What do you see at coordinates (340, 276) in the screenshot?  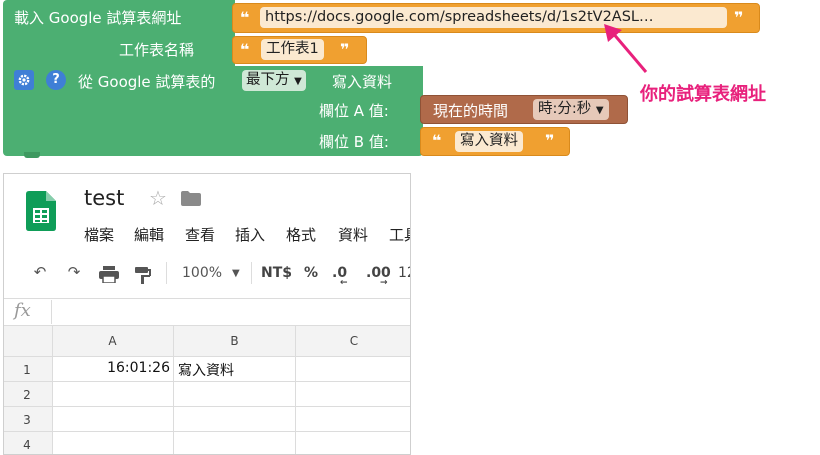 I see `decrease-decimal-button: .0 ←` at bounding box center [340, 276].